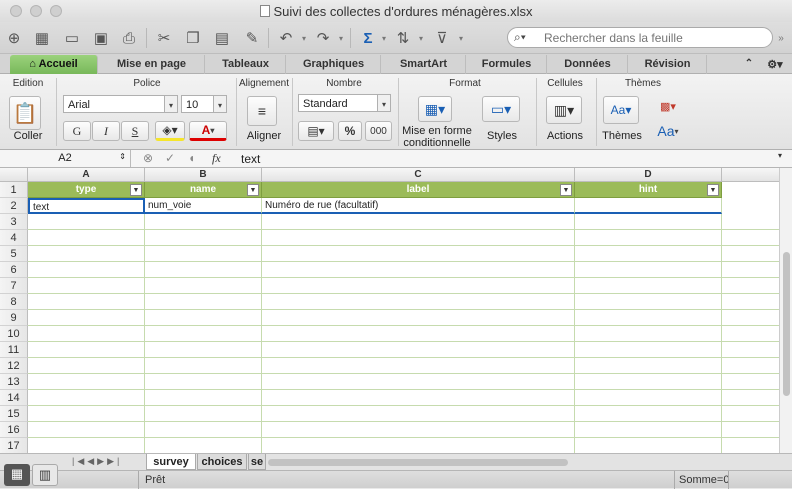 The width and height of the screenshot is (792, 489). I want to click on select-all-corner, so click(14, 175).